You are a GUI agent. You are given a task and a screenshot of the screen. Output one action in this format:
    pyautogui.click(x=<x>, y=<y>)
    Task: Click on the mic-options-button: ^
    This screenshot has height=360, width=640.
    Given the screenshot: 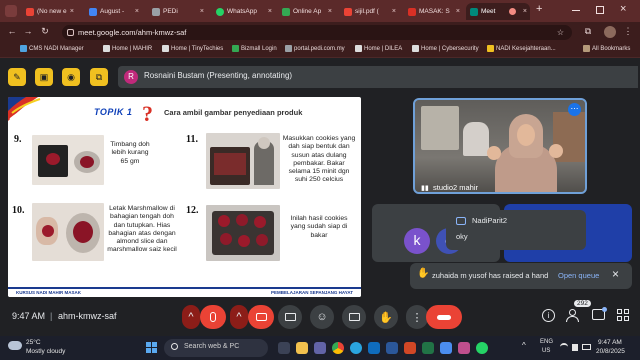 What is the action you would take?
    pyautogui.click(x=191, y=317)
    